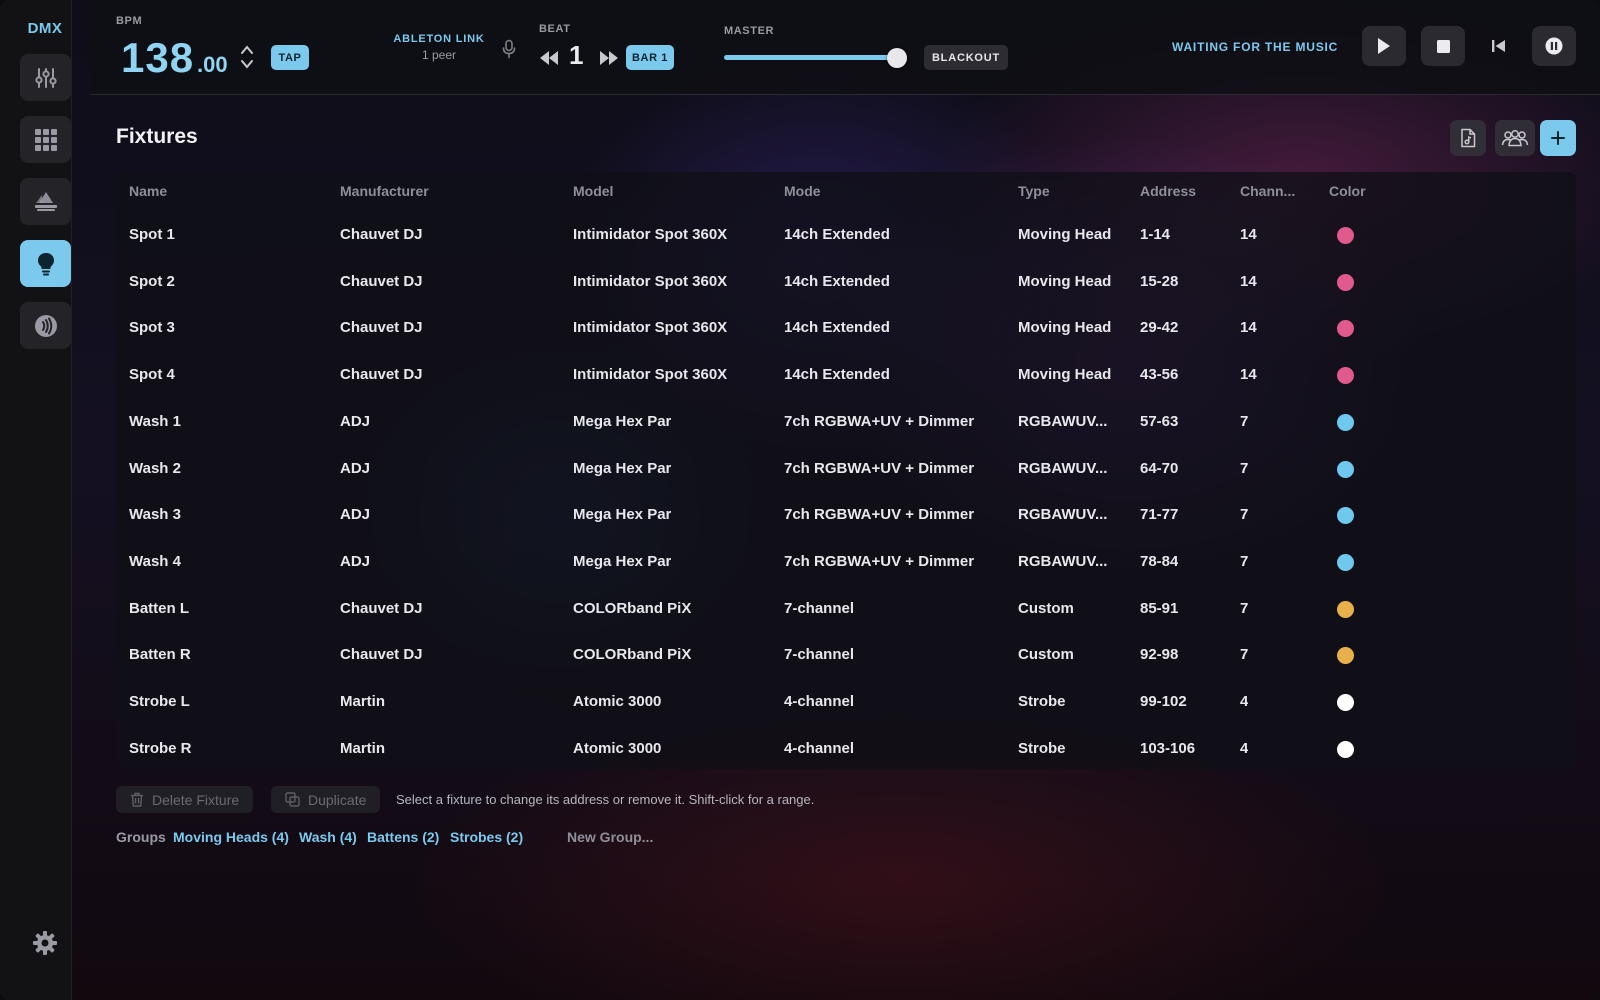 This screenshot has width=1600, height=1000. I want to click on sidebar: DMX, so click(36, 500).